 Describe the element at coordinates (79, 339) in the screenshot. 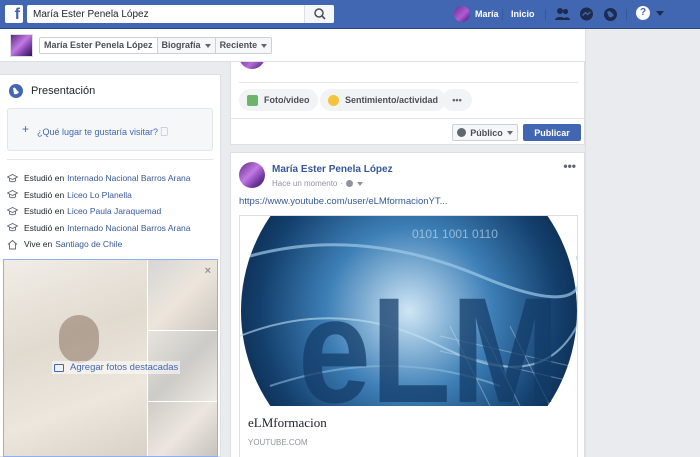

I see `featured-photo-person` at that location.